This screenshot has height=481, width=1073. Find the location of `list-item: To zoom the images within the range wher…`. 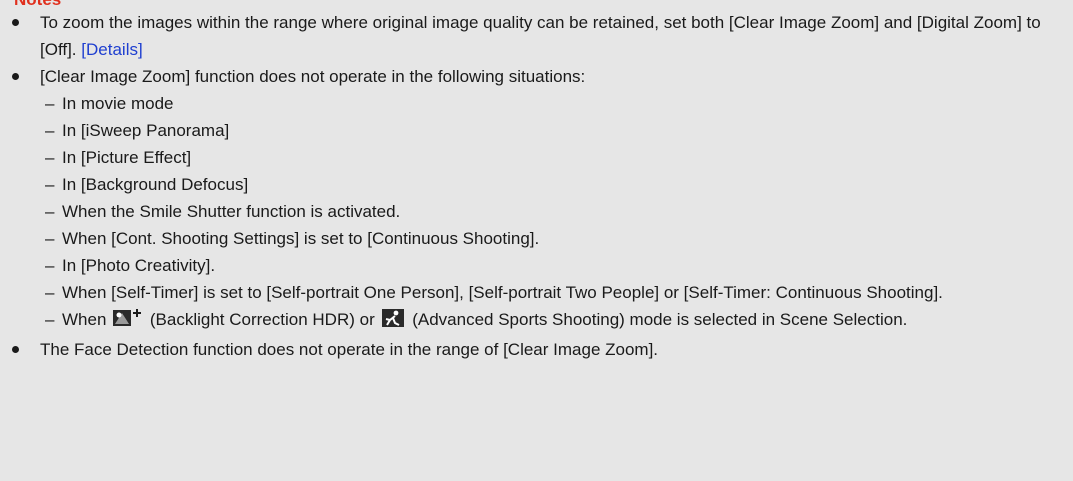

list-item: To zoom the images within the range wher… is located at coordinates (536, 36).